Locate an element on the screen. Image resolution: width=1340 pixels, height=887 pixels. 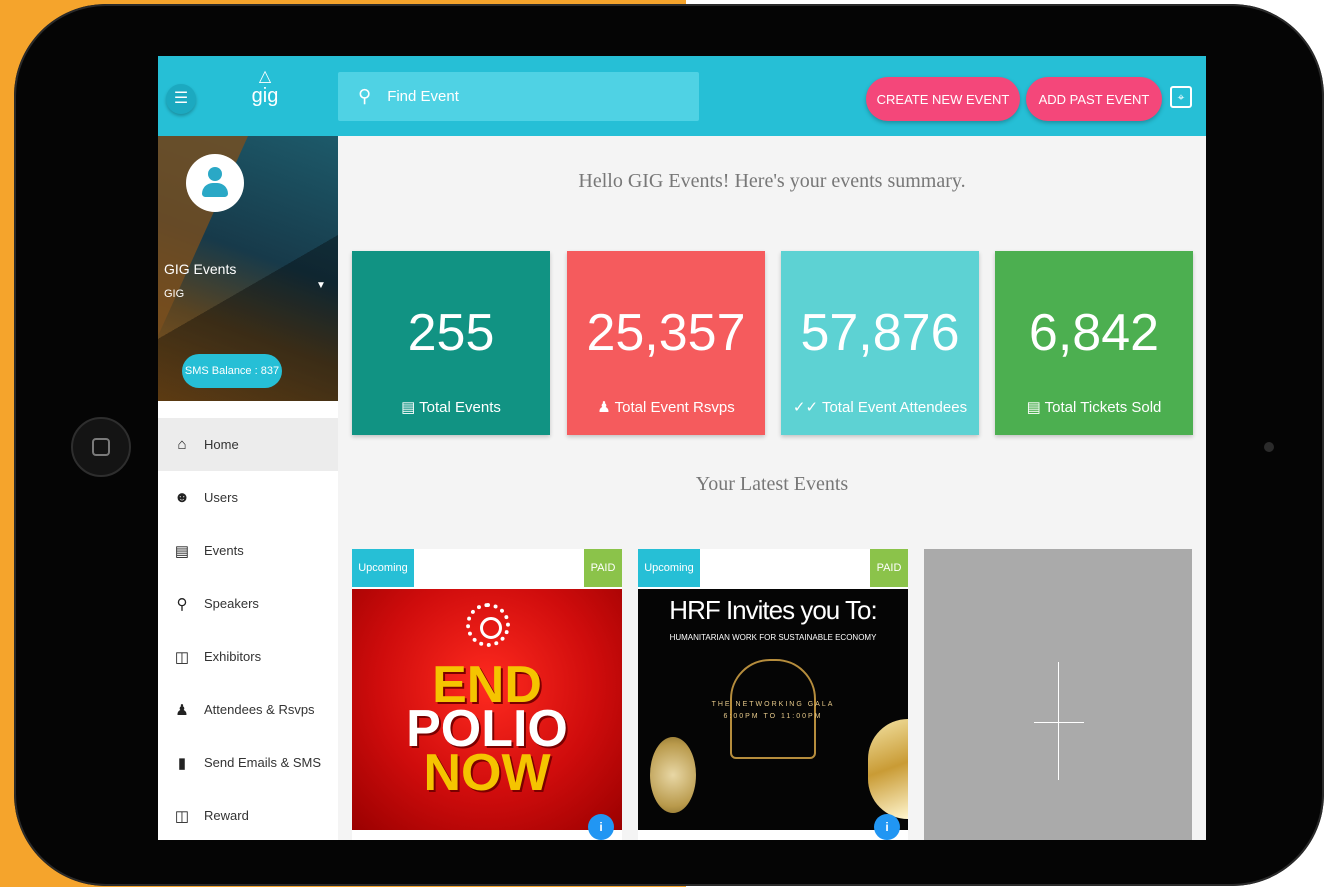
stat-label: ▤ Total Tickets Sold is located at coordinates (1094, 407).